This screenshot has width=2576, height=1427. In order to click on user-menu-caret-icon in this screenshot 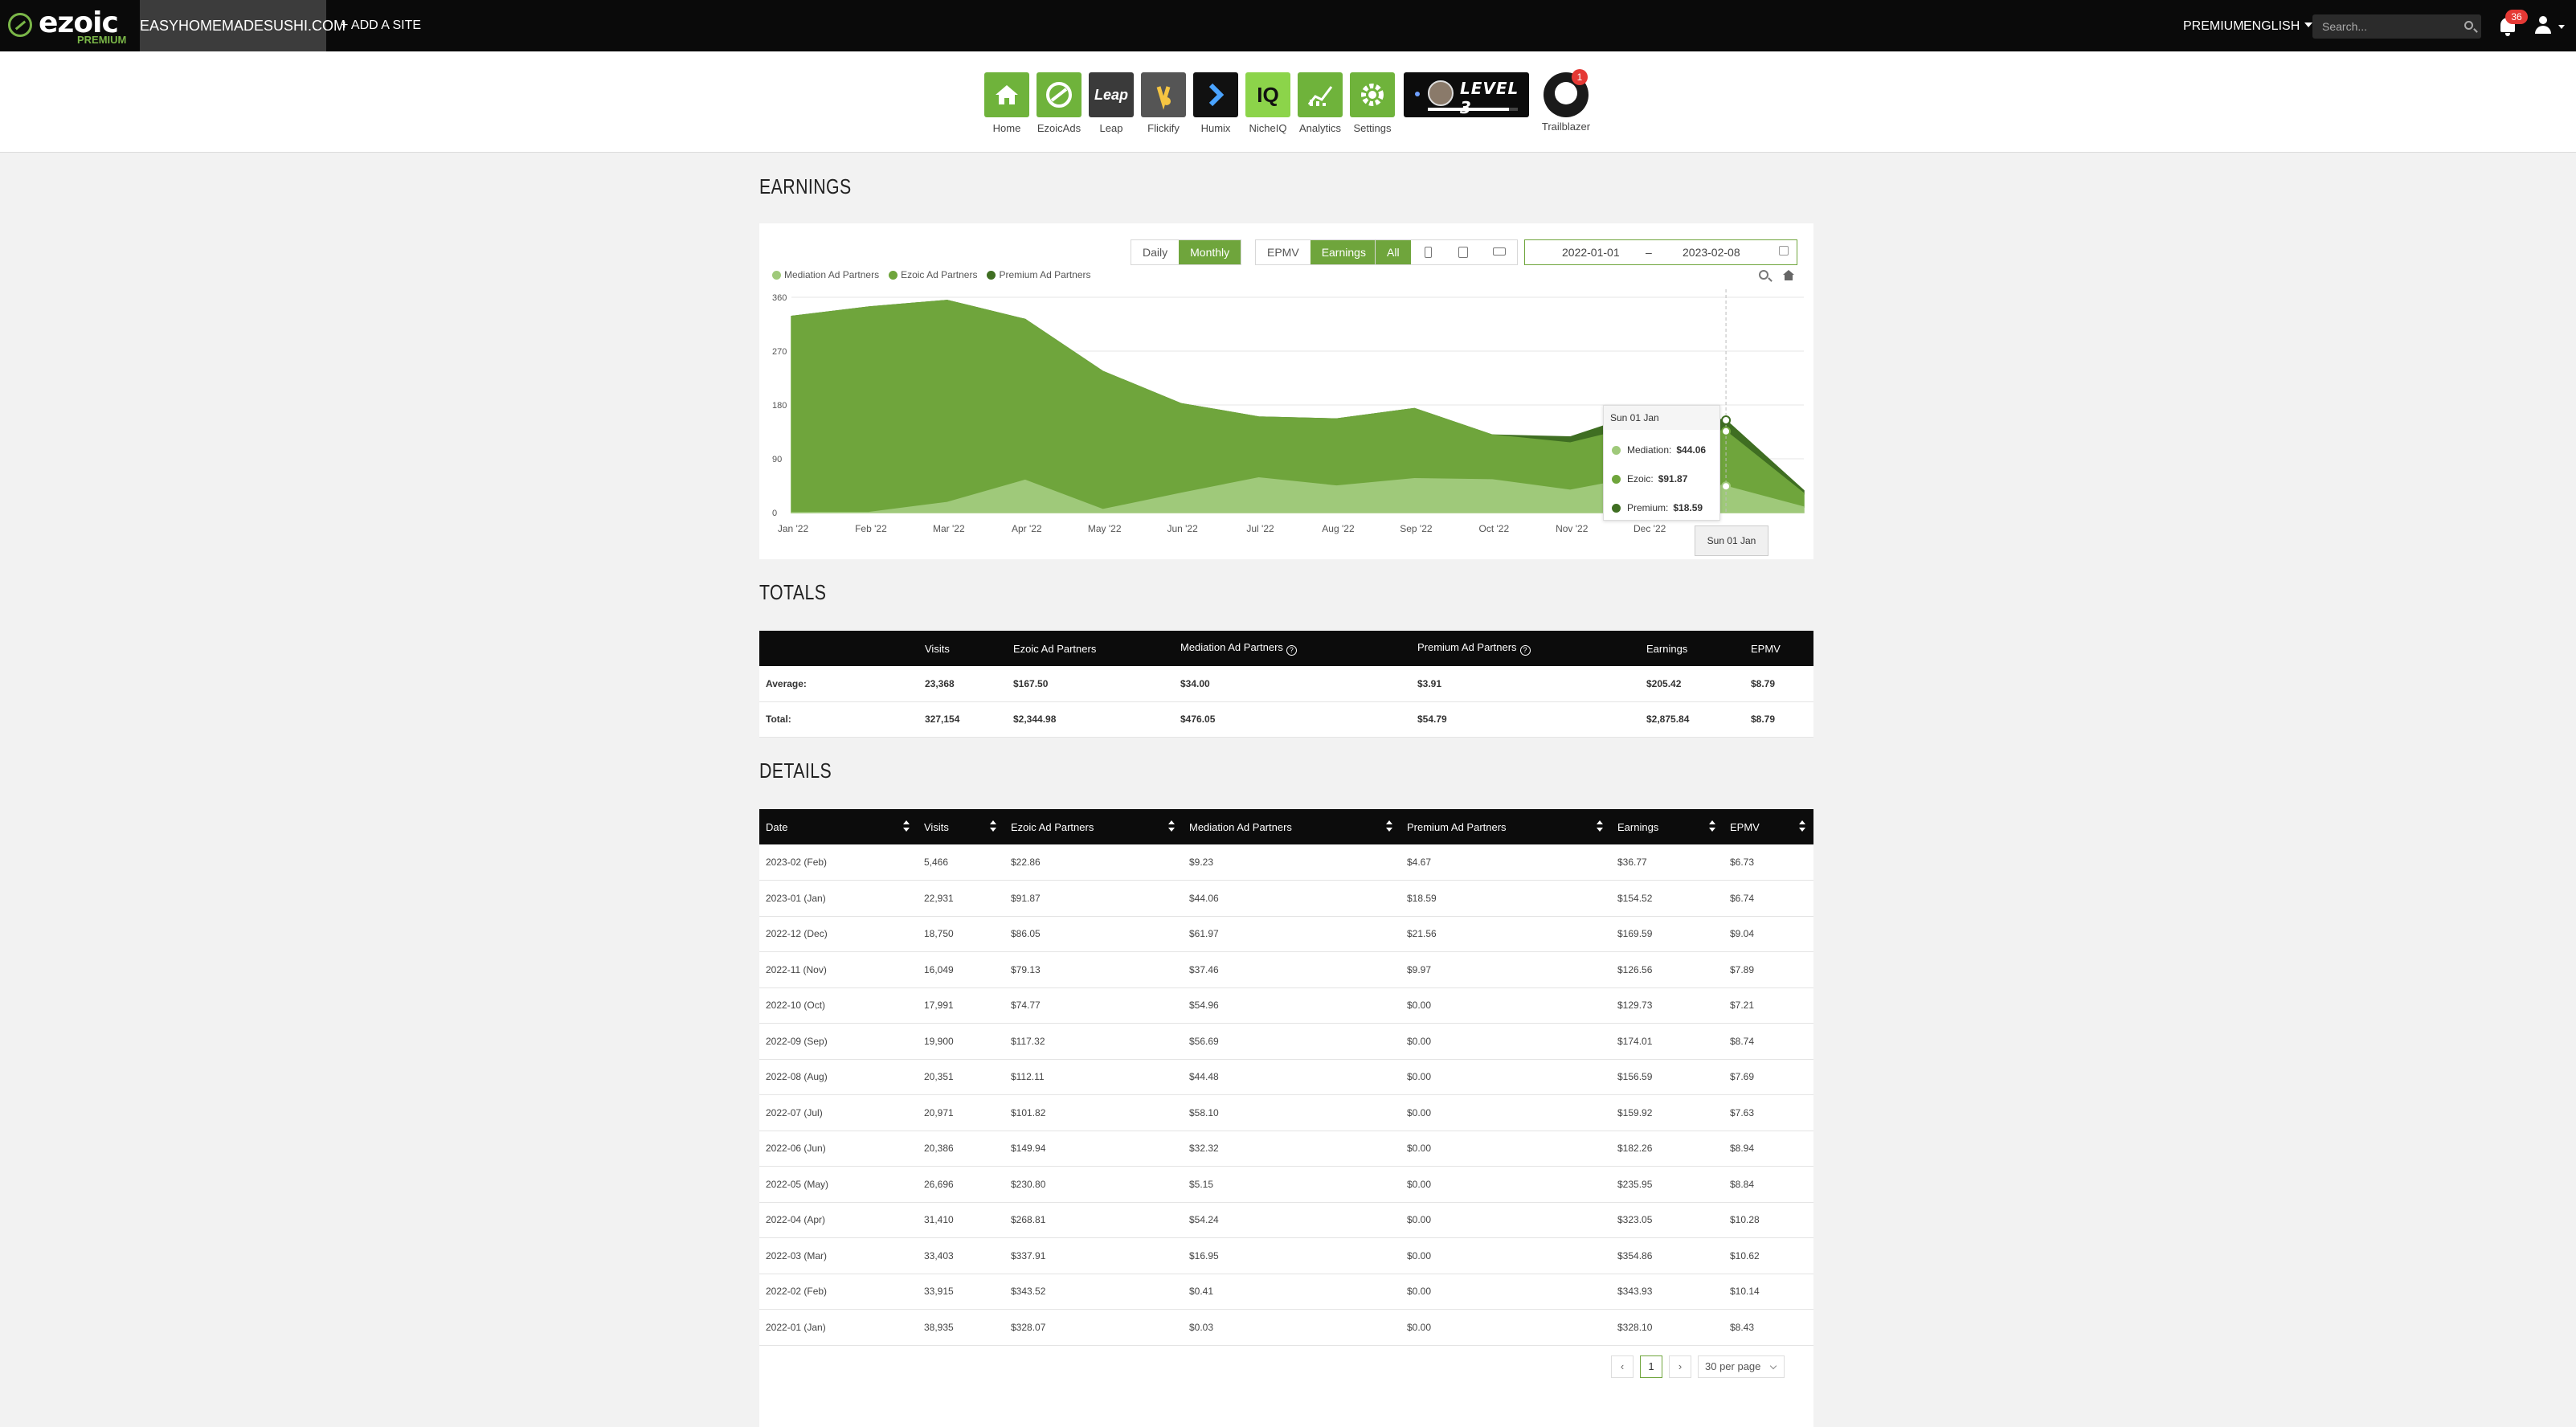, I will do `click(2562, 28)`.